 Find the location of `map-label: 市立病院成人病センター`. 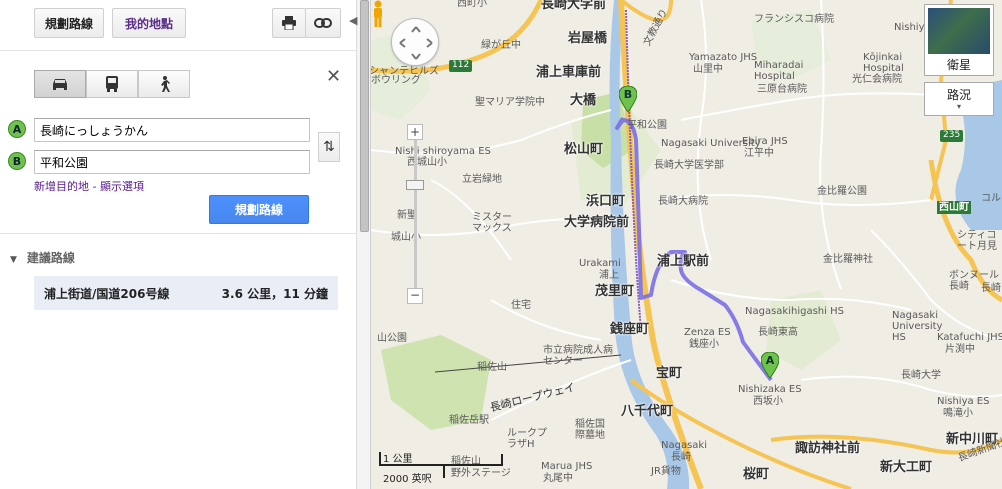

map-label: 市立病院成人病センター is located at coordinates (578, 356).